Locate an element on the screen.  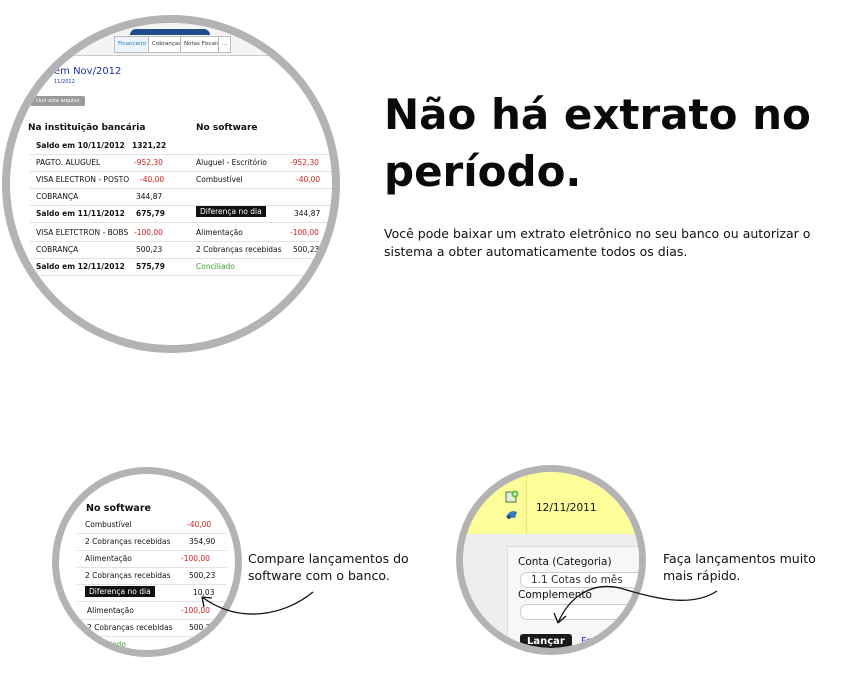
software-label: Aluguel - Escritório is located at coordinates (231, 162).